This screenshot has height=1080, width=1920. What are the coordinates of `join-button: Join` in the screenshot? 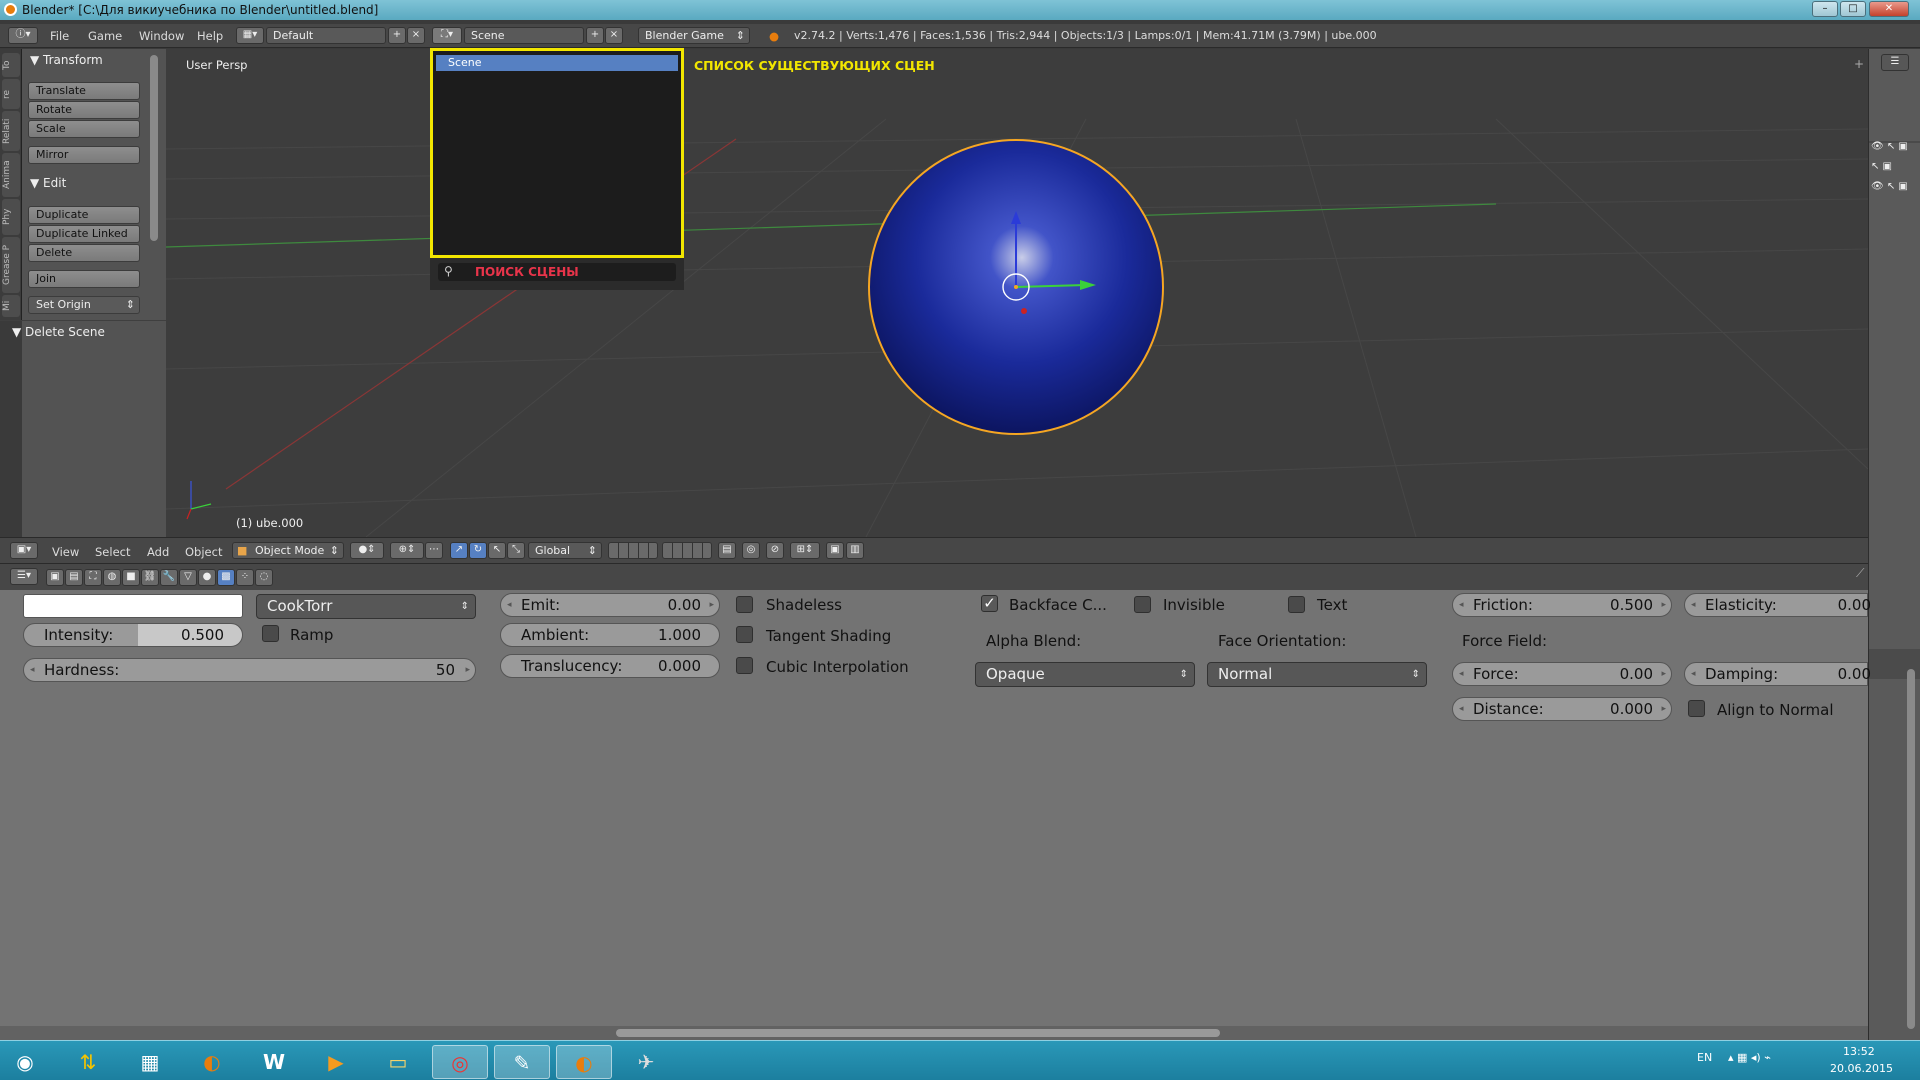 It's located at (84, 279).